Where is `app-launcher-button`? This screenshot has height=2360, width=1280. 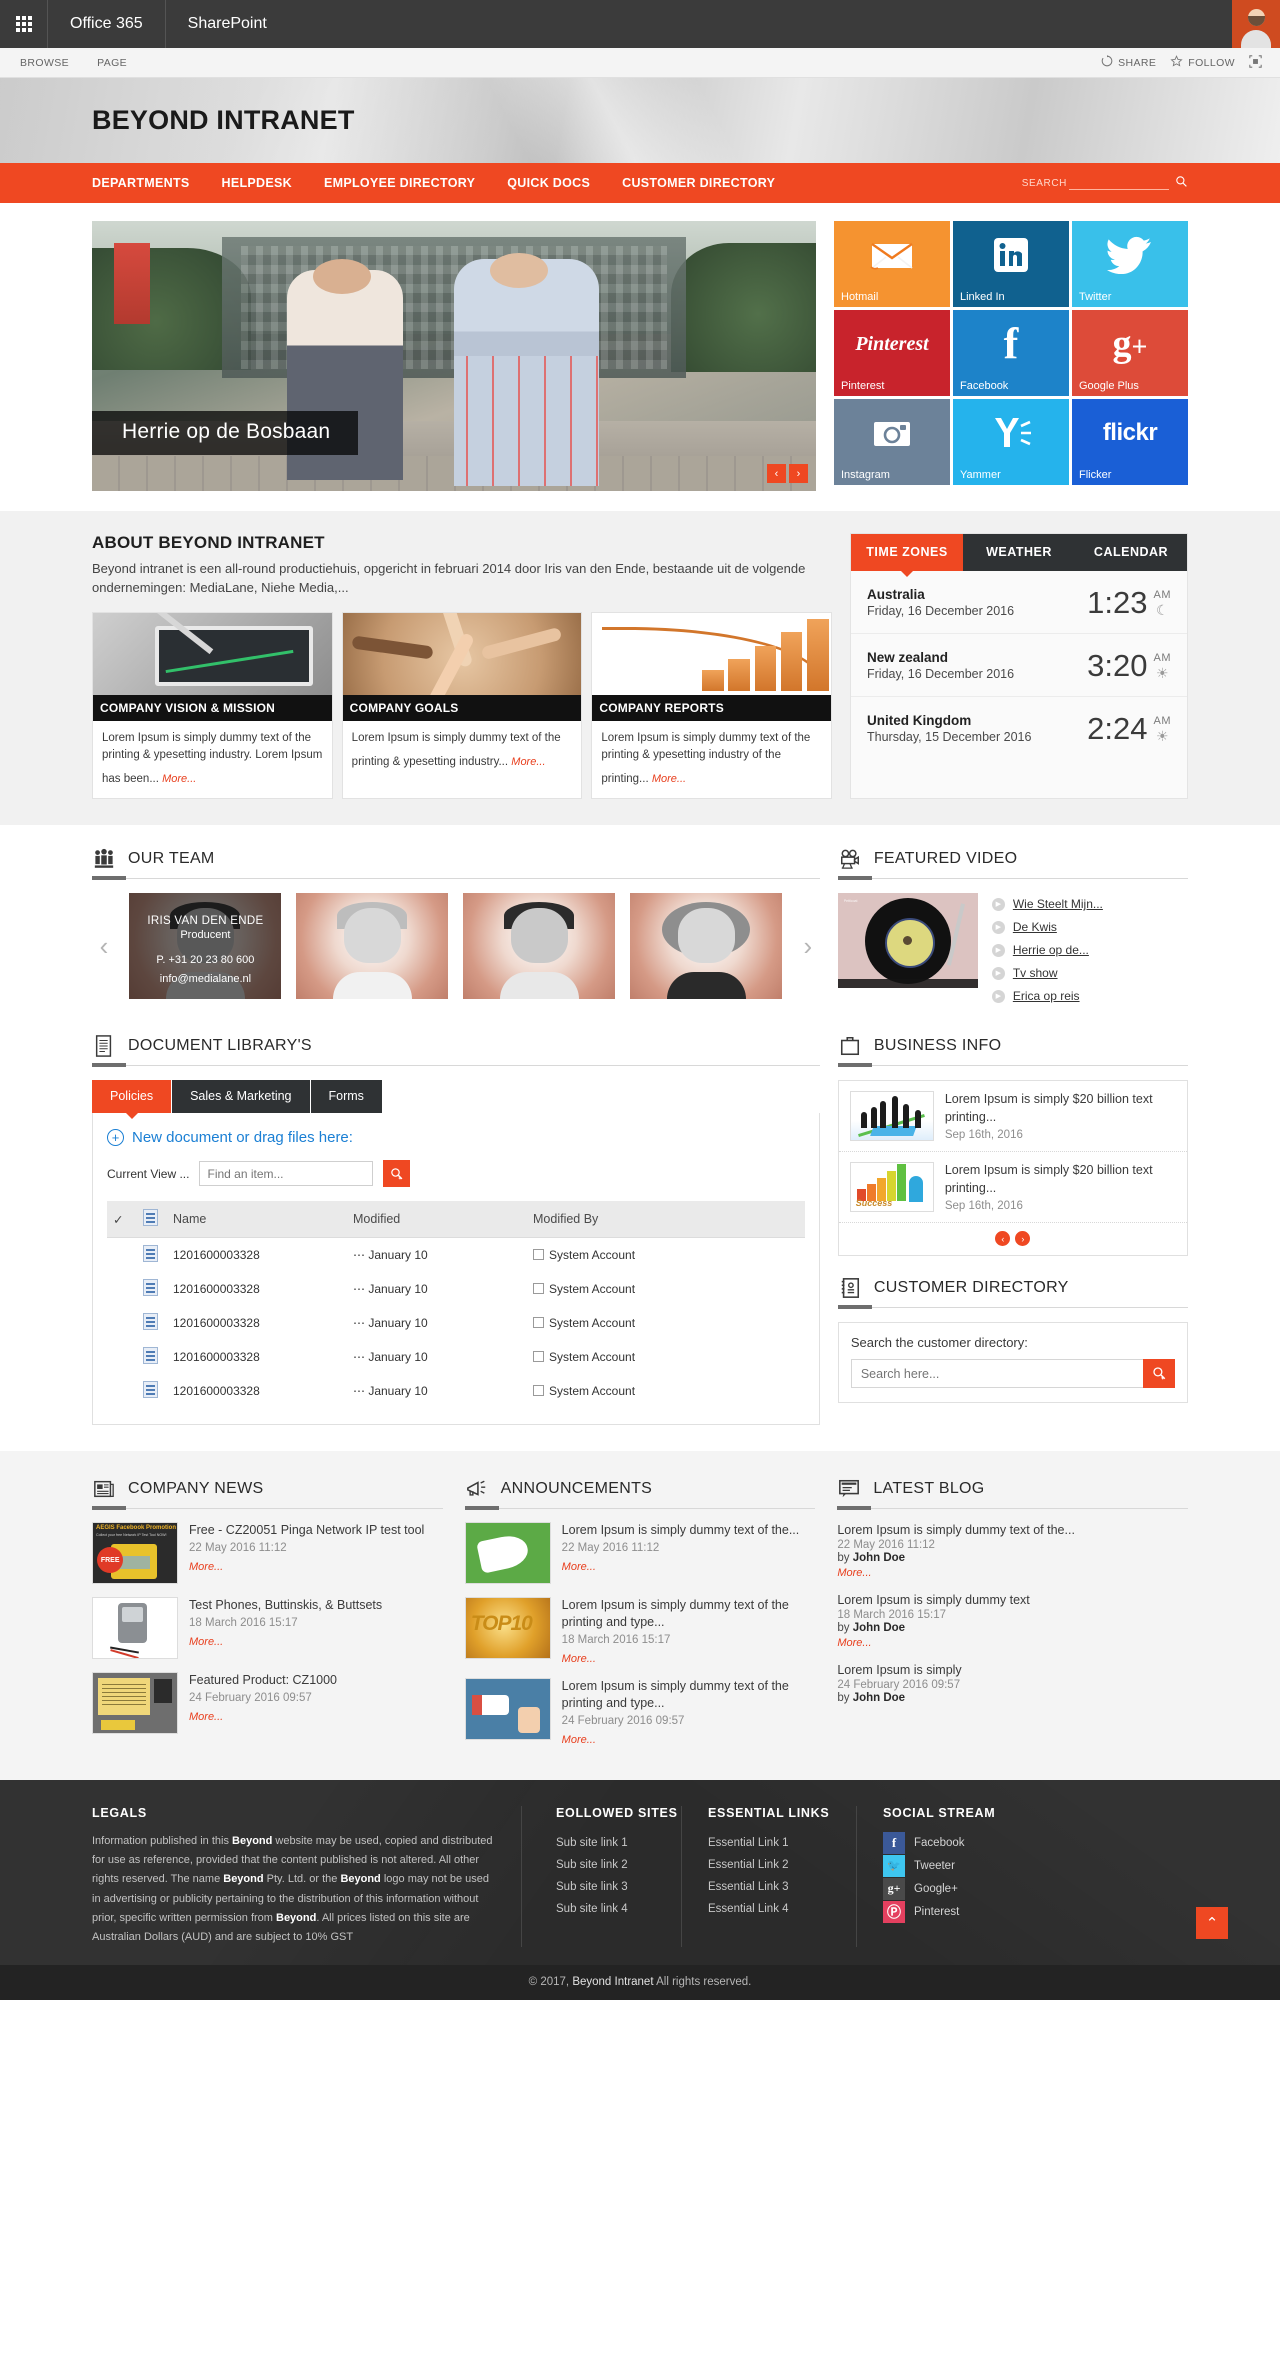
app-launcher-button is located at coordinates (24, 24).